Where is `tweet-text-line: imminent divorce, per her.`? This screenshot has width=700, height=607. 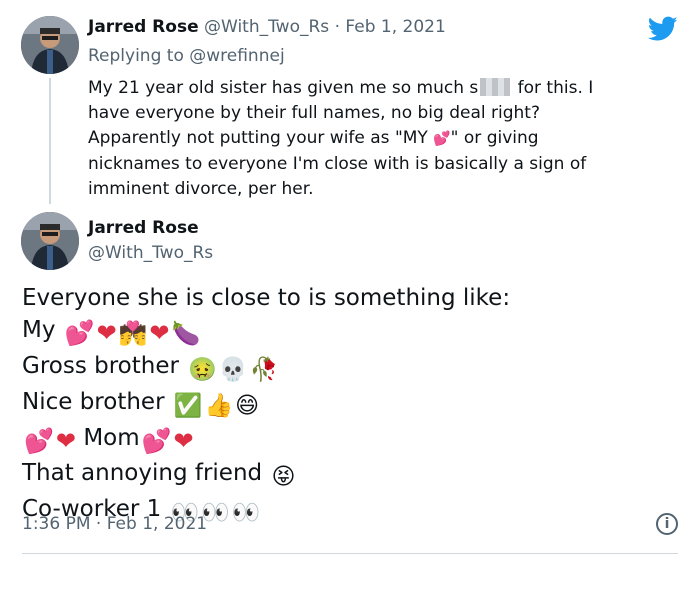 tweet-text-line: imminent divorce, per her. is located at coordinates (201, 189).